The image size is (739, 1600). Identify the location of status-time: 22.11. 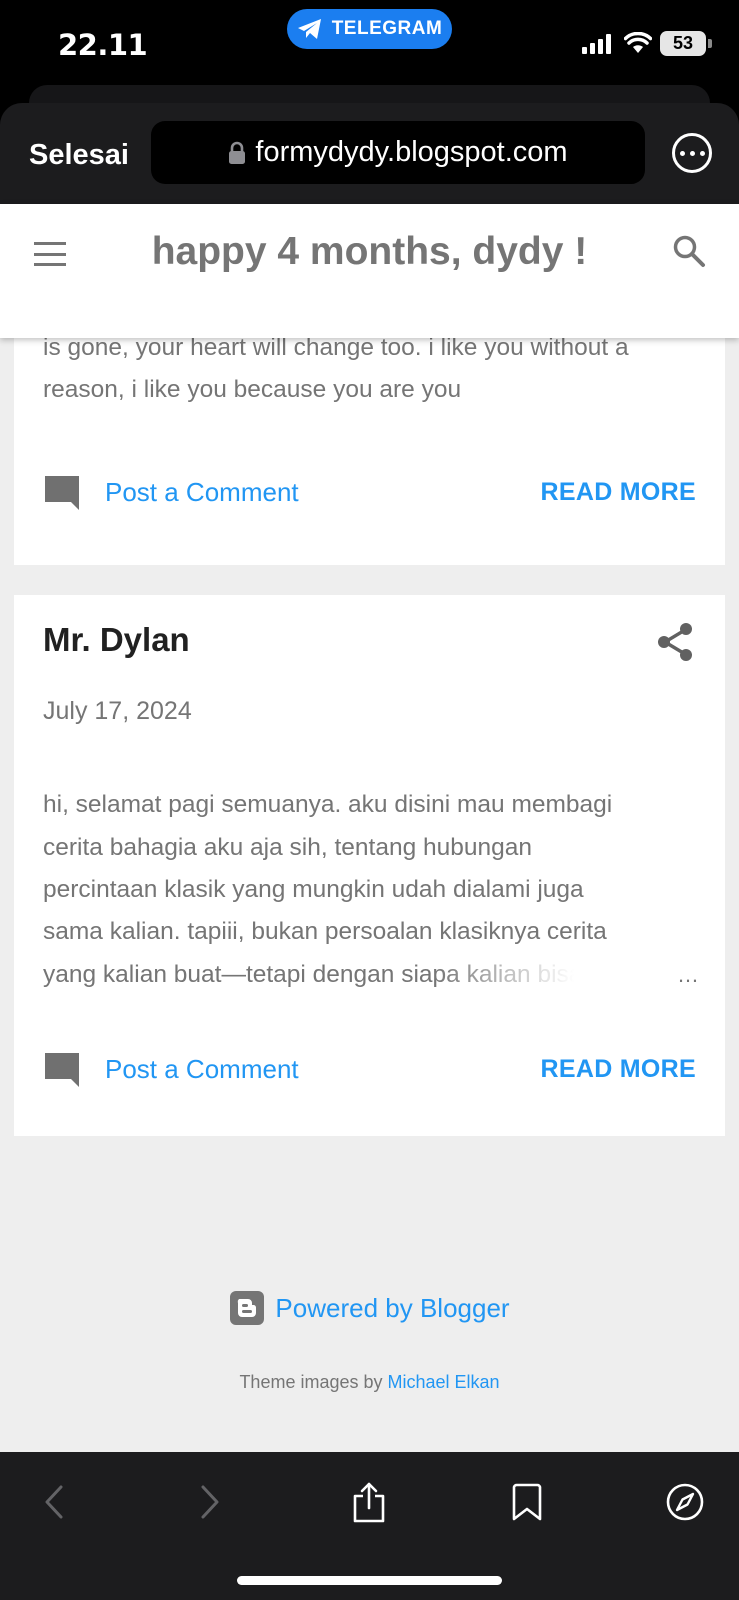
(103, 45).